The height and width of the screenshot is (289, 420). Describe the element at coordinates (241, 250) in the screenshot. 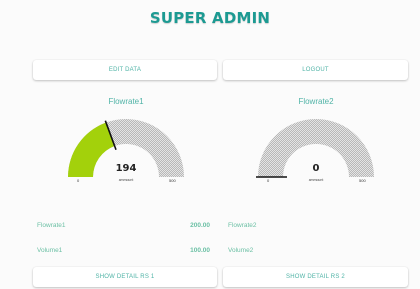

I see `volume2-label: Volume2` at that location.